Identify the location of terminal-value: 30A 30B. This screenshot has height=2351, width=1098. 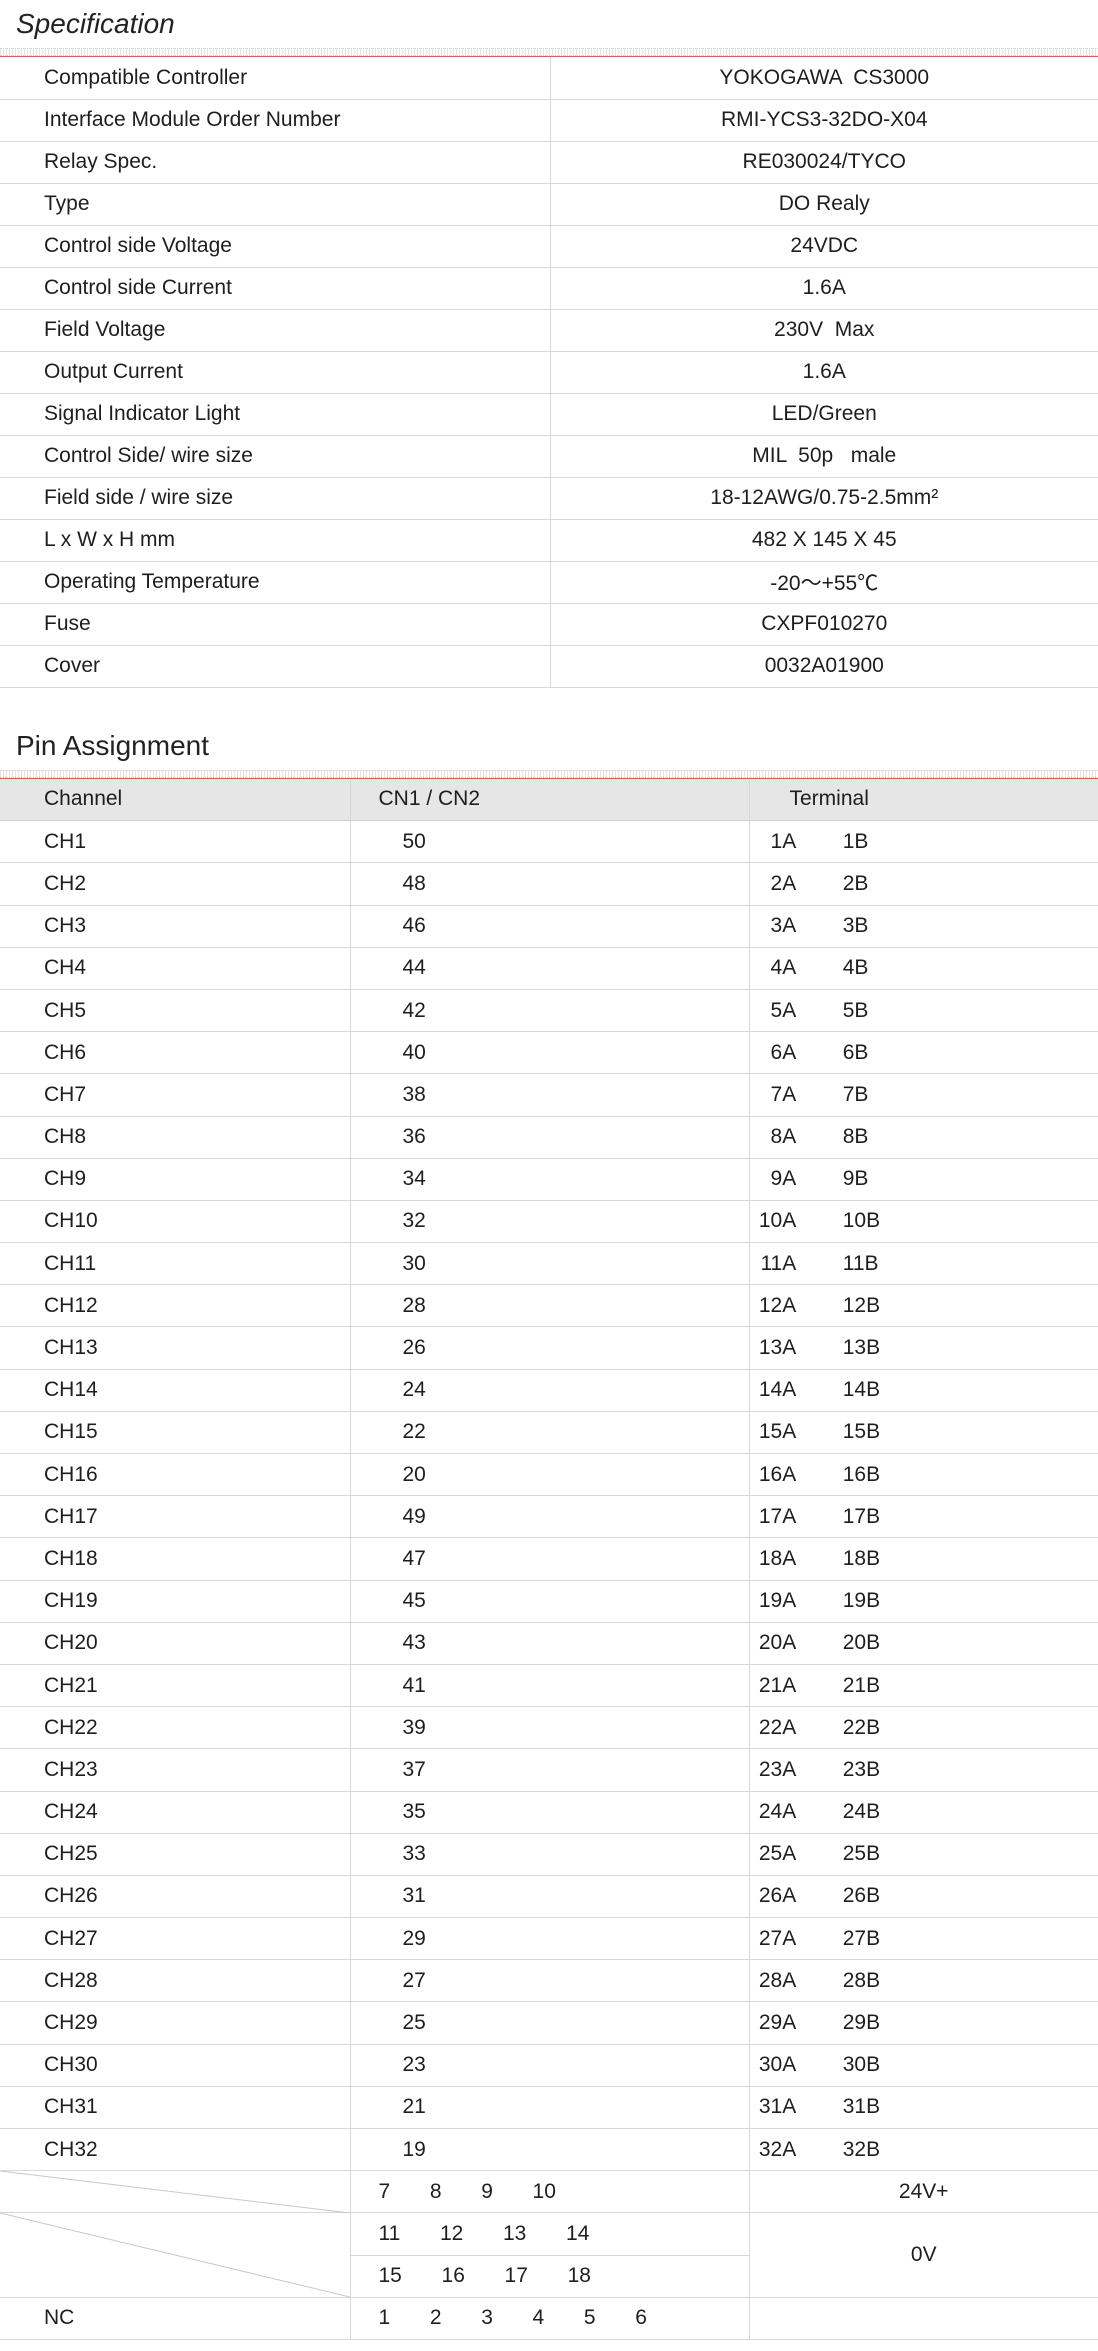
(819, 2065).